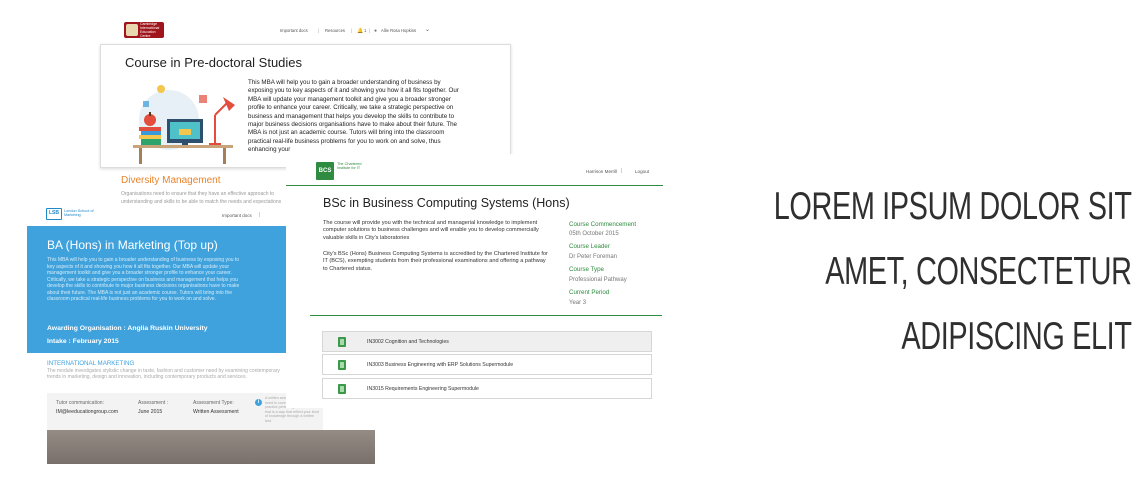  Describe the element at coordinates (578, 303) in the screenshot. I see `meta-value: Year 3` at that location.